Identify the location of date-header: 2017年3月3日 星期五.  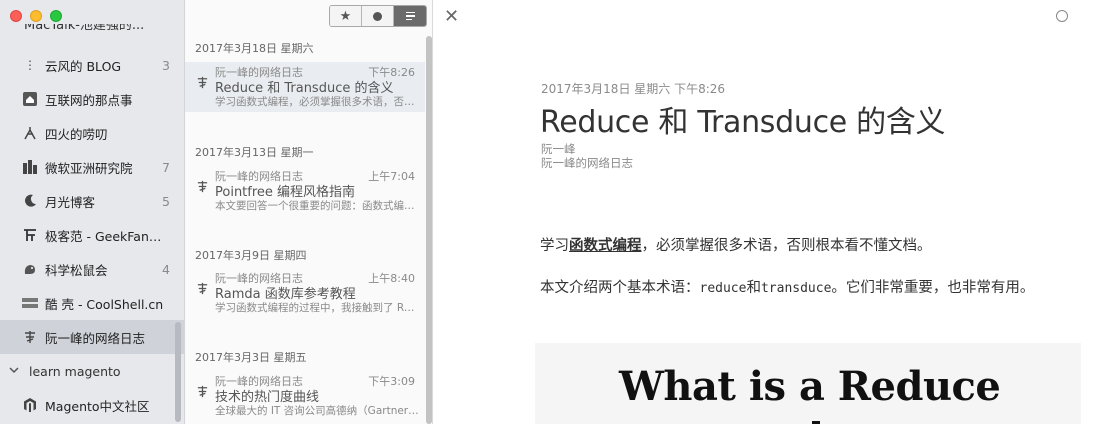
(251, 357).